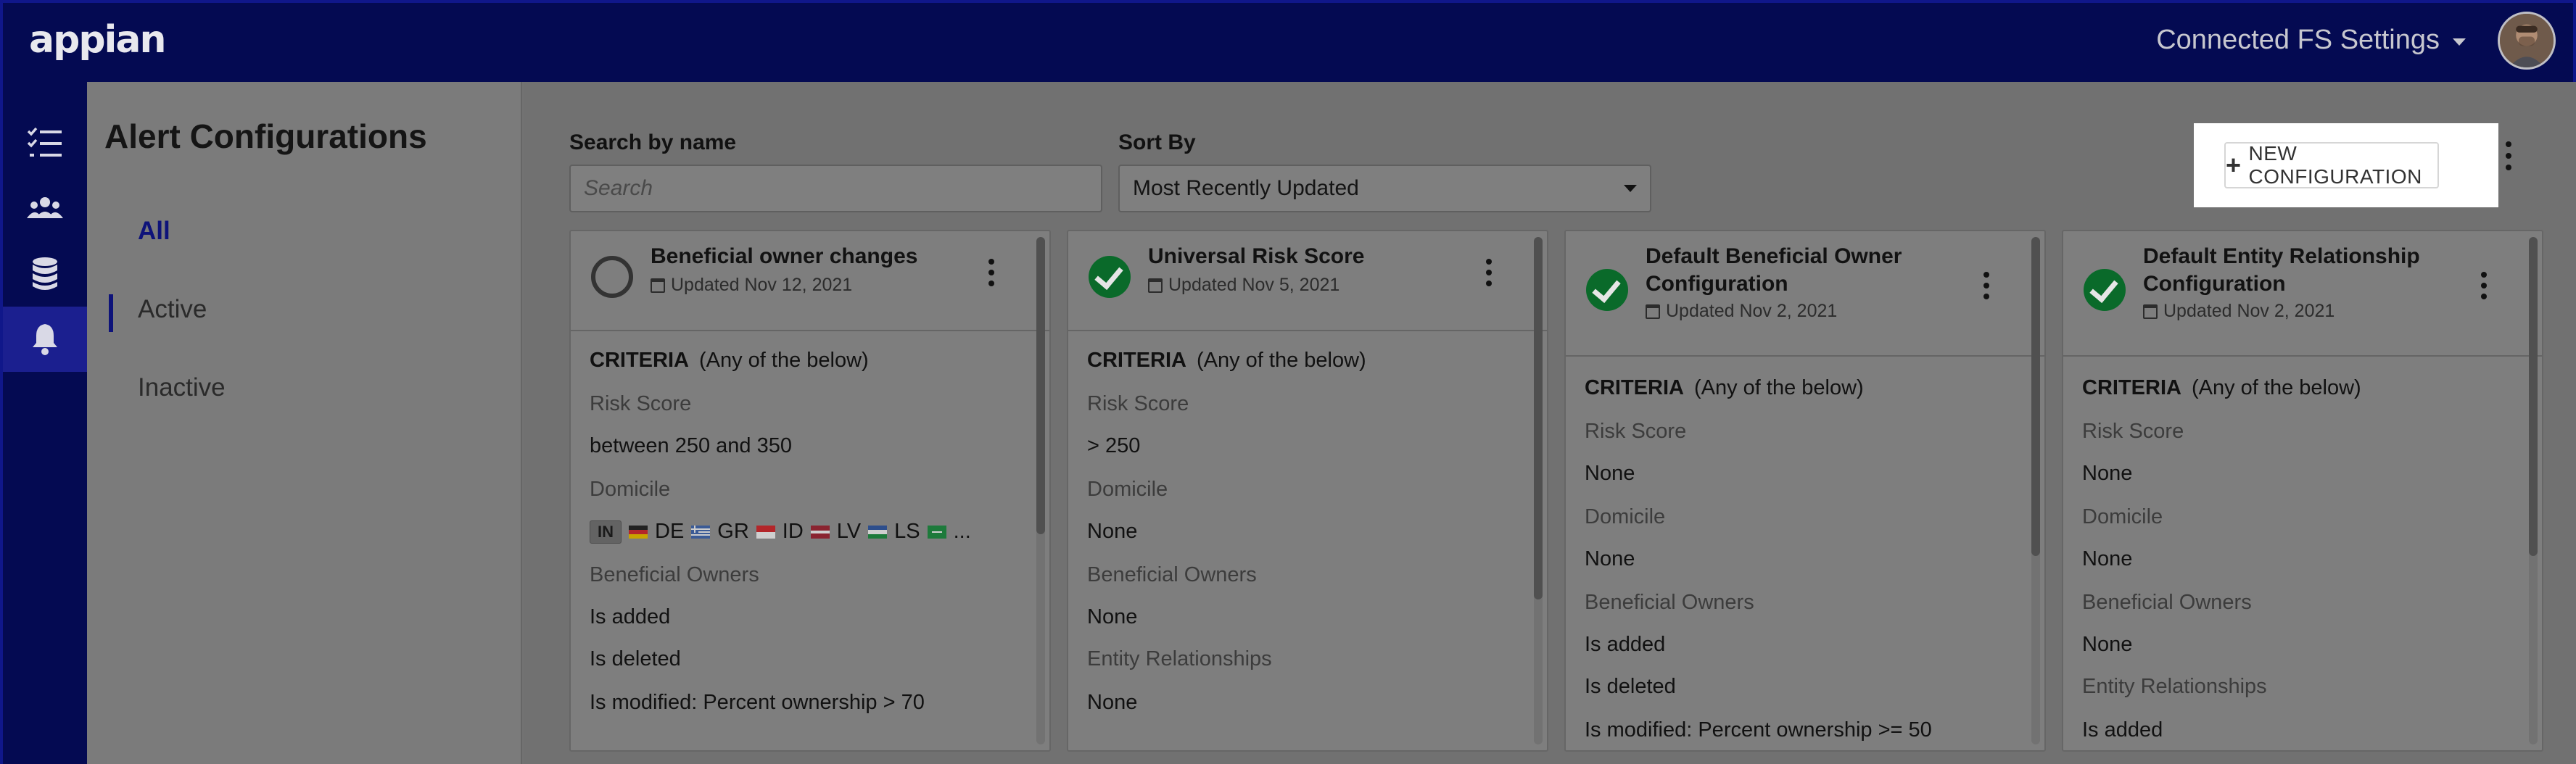  Describe the element at coordinates (701, 532) in the screenshot. I see `greece-flag-icon` at that location.